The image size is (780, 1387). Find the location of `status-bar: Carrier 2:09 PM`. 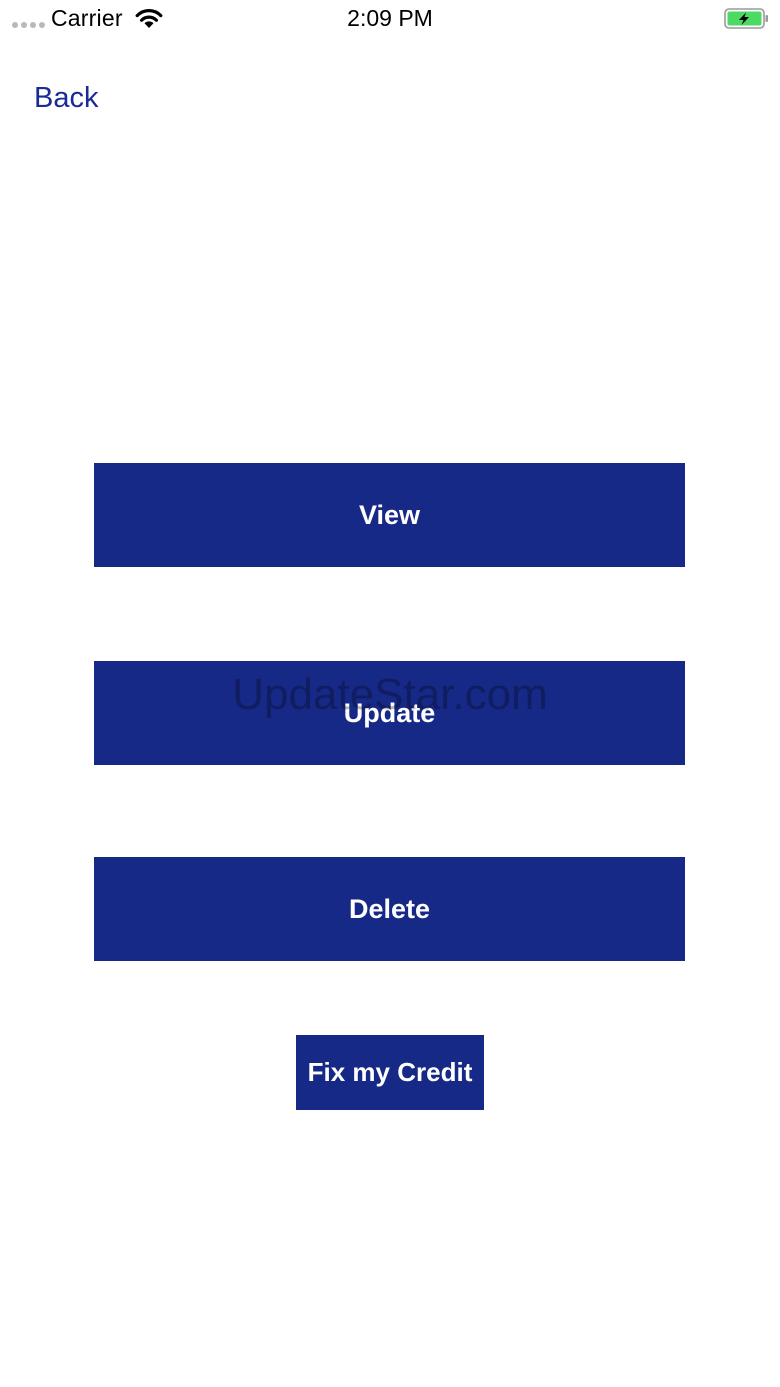

status-bar: Carrier 2:09 PM is located at coordinates (390, 20).